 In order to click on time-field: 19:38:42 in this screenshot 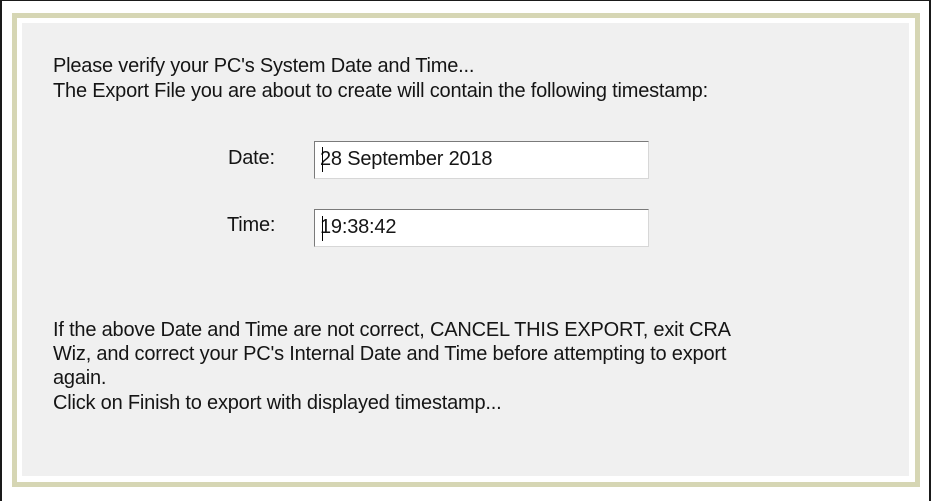, I will do `click(481, 228)`.